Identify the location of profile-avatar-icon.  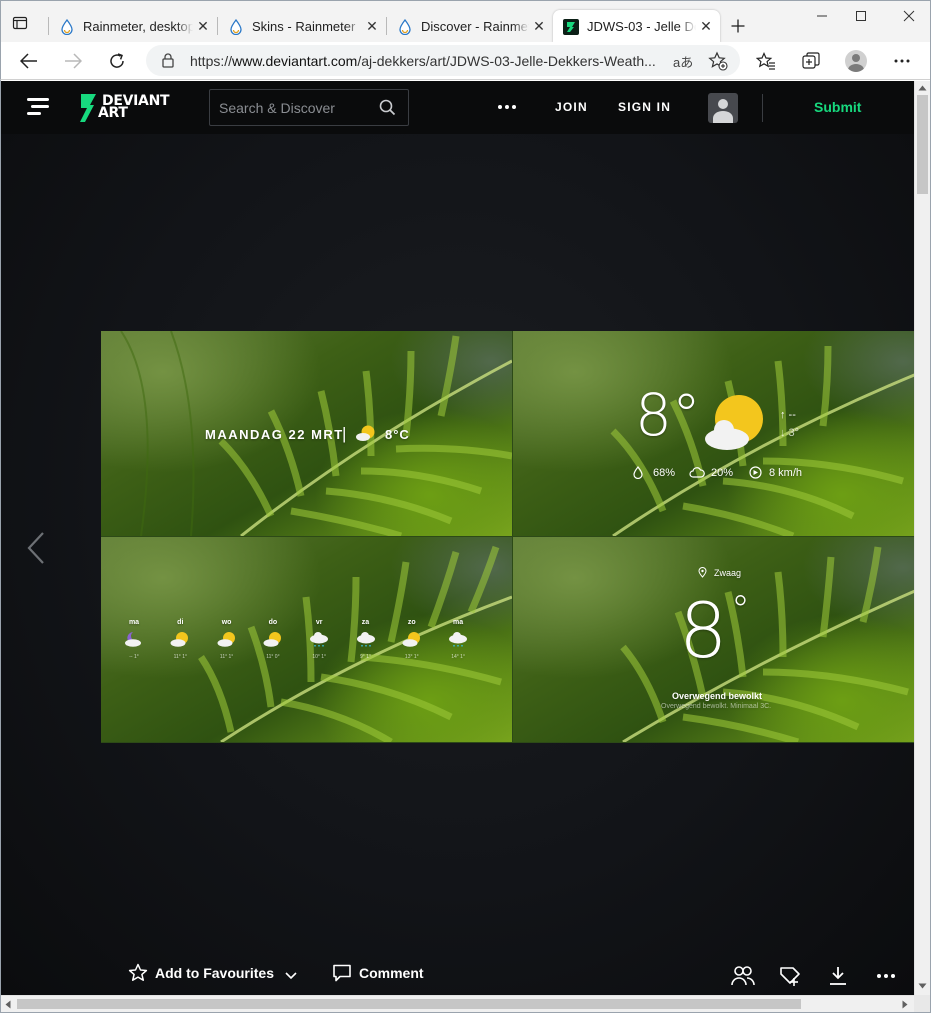
(856, 61).